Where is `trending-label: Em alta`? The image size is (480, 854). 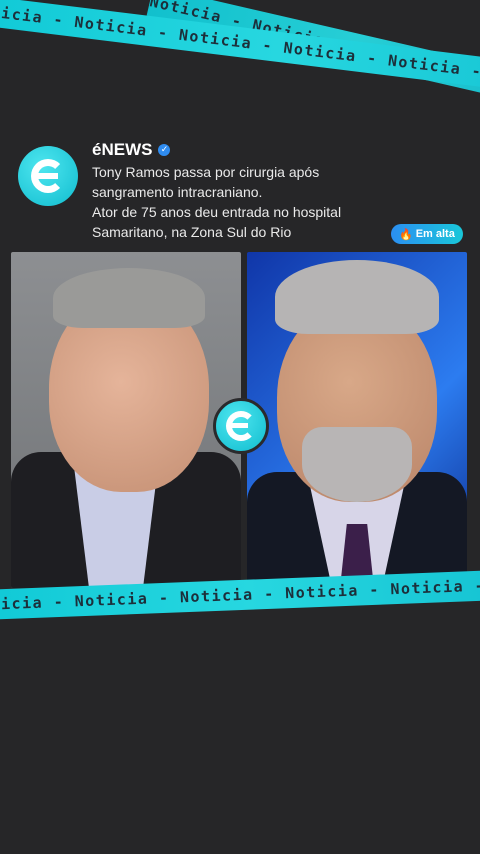 trending-label: Em alta is located at coordinates (435, 234).